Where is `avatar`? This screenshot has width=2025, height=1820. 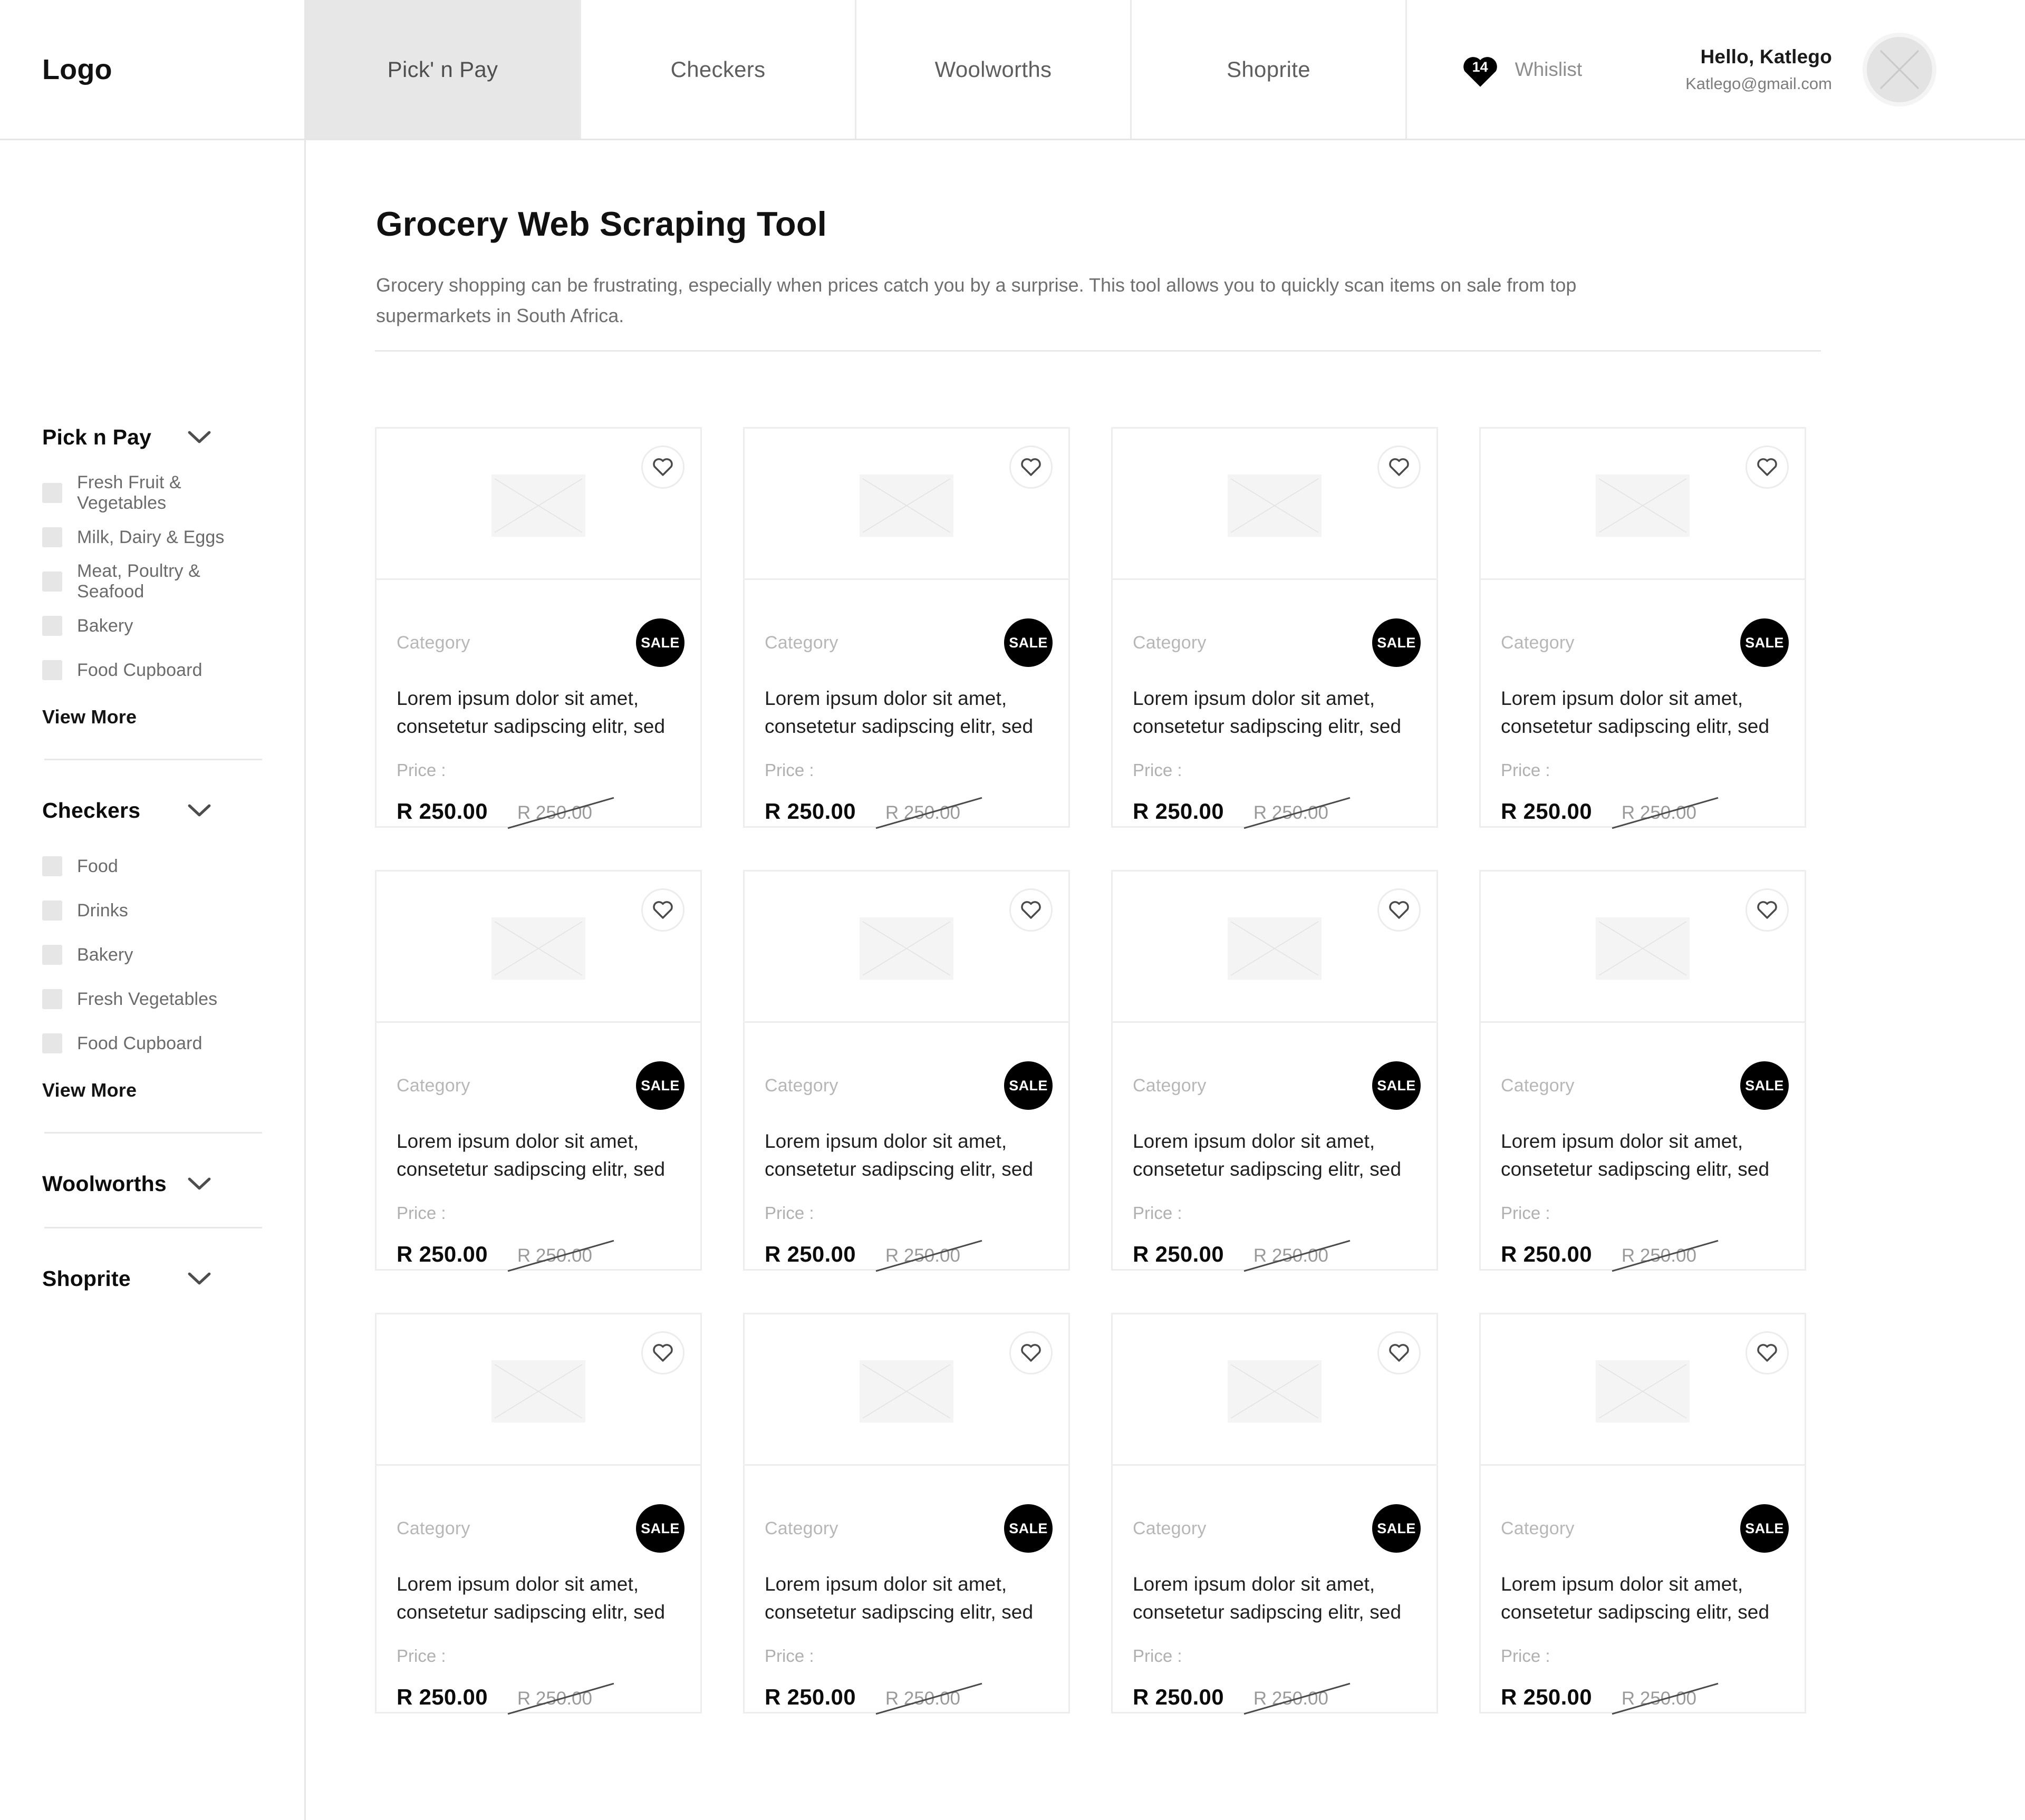 avatar is located at coordinates (1900, 69).